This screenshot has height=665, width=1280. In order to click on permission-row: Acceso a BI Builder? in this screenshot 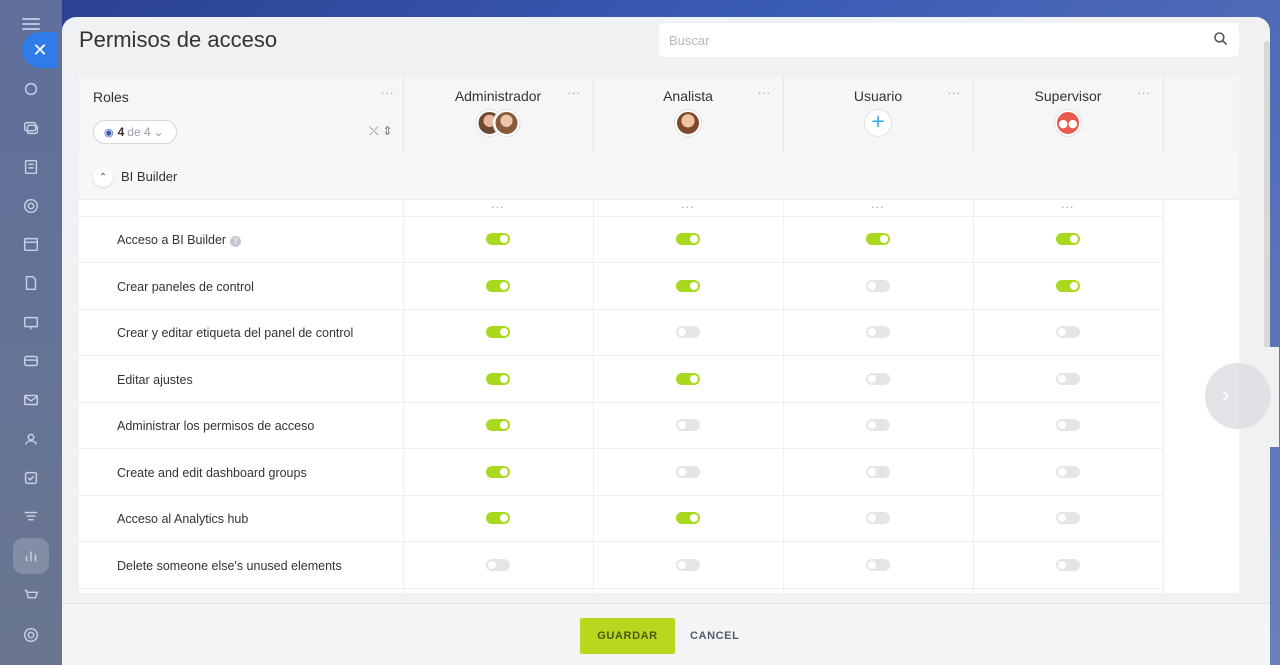, I will do `click(621, 240)`.